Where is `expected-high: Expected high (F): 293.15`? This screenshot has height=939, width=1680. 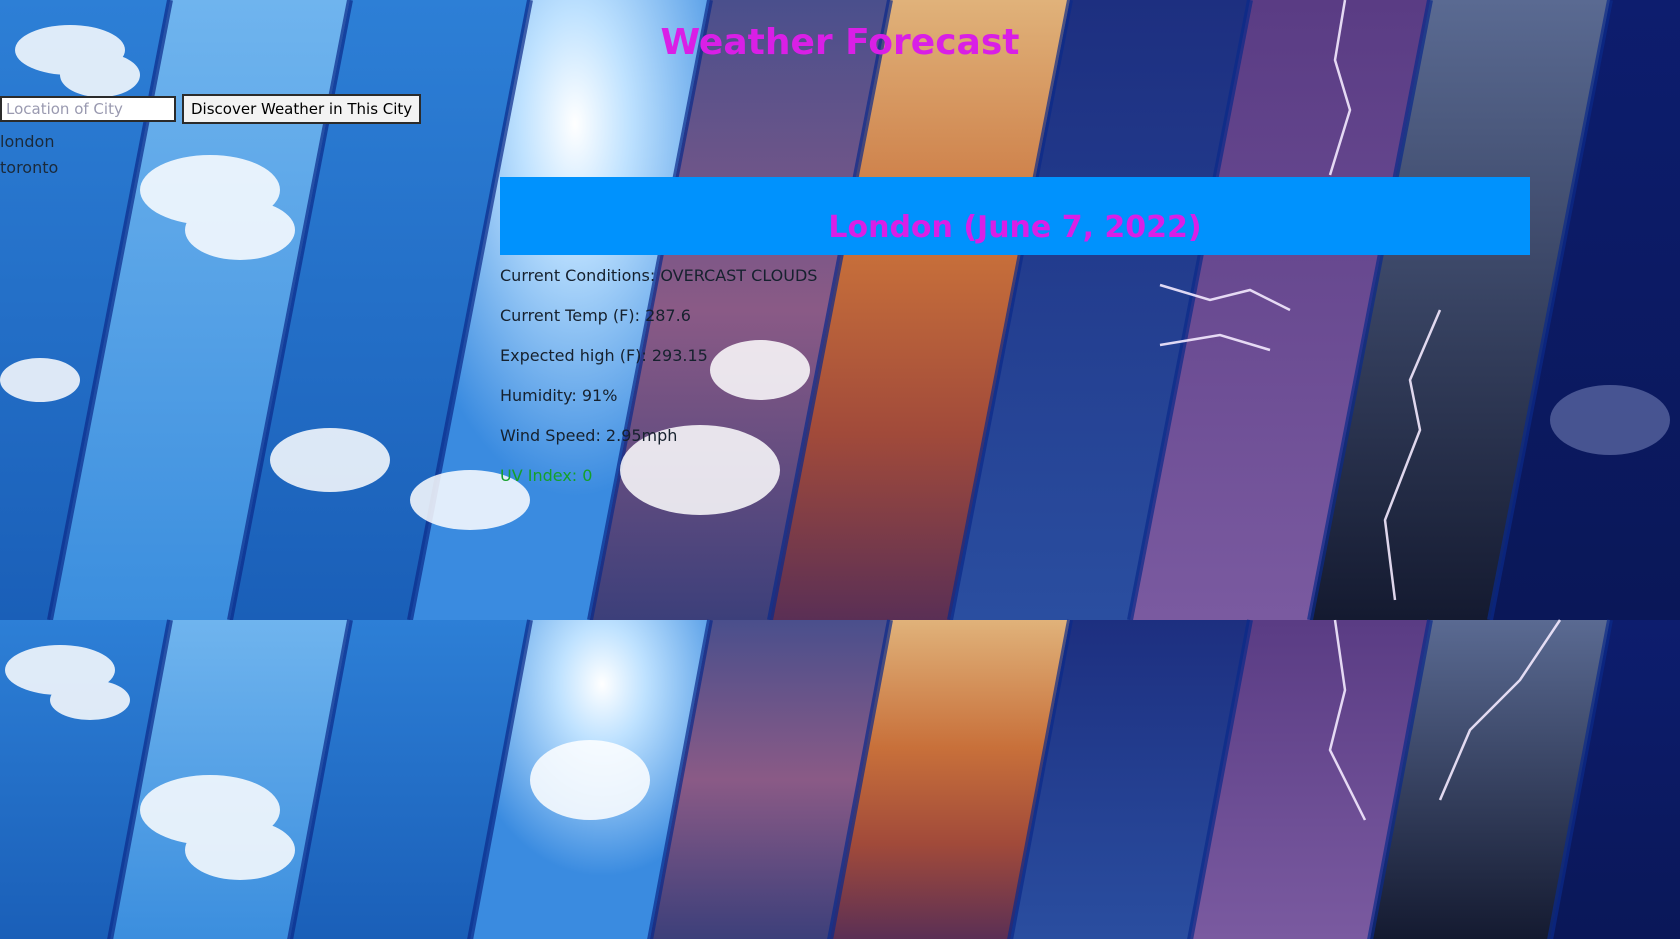 expected-high: Expected high (F): 293.15 is located at coordinates (604, 355).